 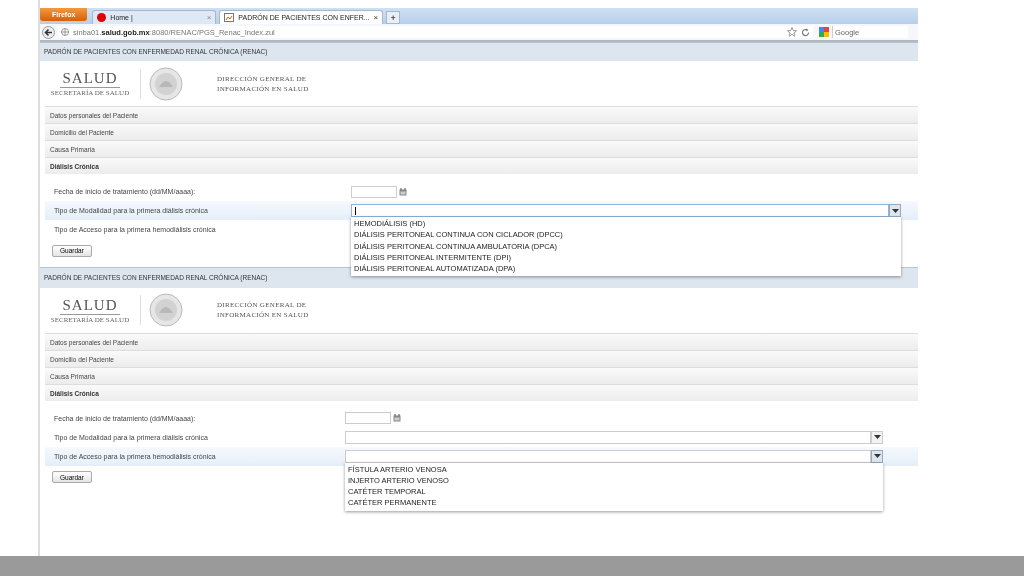 What do you see at coordinates (824, 32) in the screenshot?
I see `search-engine-icon` at bounding box center [824, 32].